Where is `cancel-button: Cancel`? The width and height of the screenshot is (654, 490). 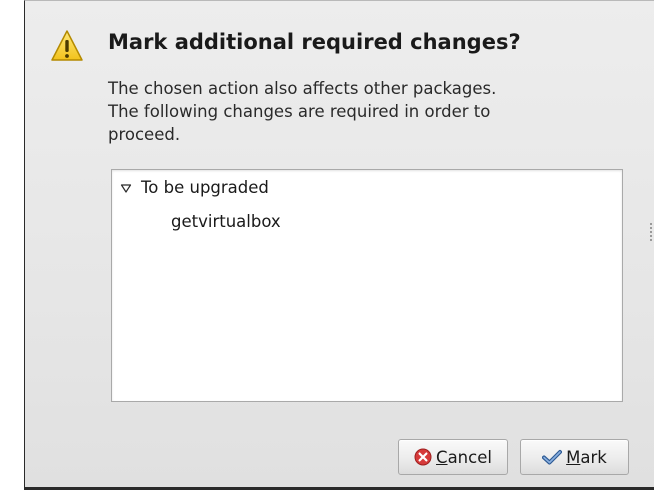
cancel-button: Cancel is located at coordinates (453, 457).